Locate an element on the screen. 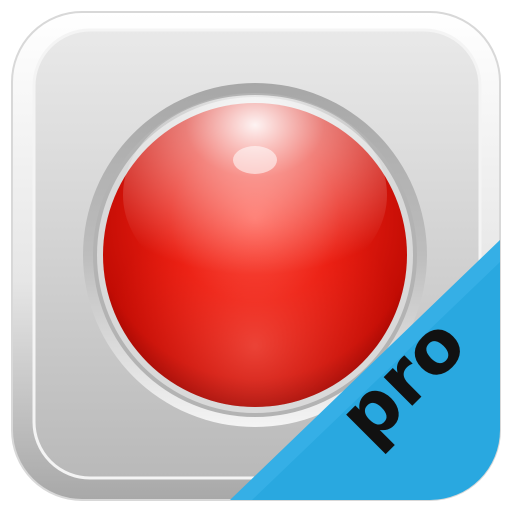 The image size is (512, 512). pro-badge-label: pro is located at coordinates (402, 380).